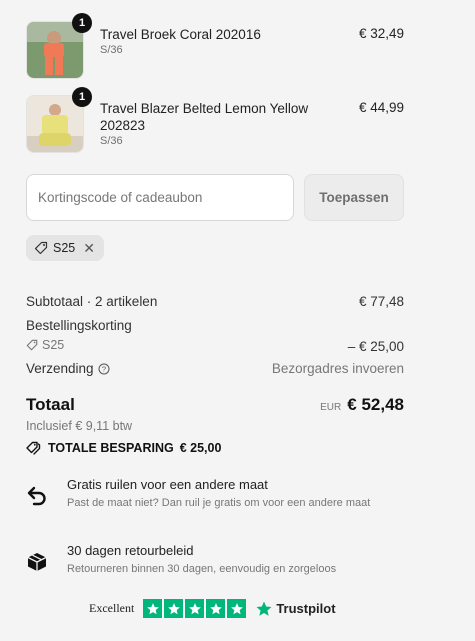 This screenshot has width=475, height=641. I want to click on total-amount-group: EUR € 52,48, so click(362, 405).